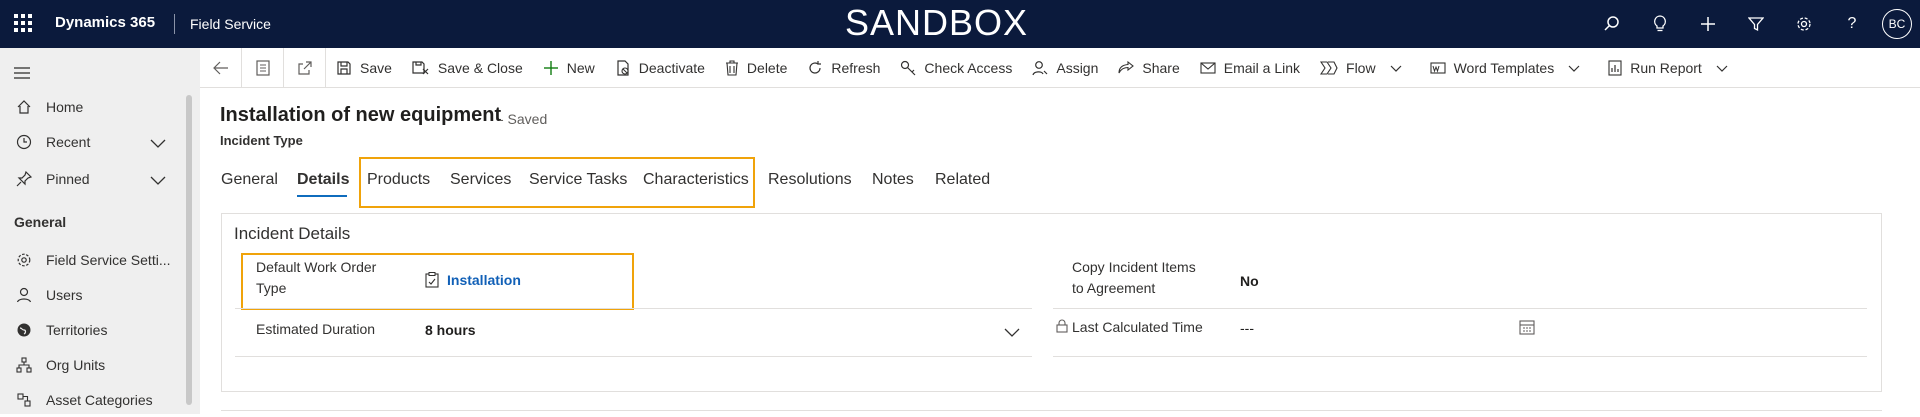 The height and width of the screenshot is (417, 1920). Describe the element at coordinates (580, 67) in the screenshot. I see `new-label: New` at that location.